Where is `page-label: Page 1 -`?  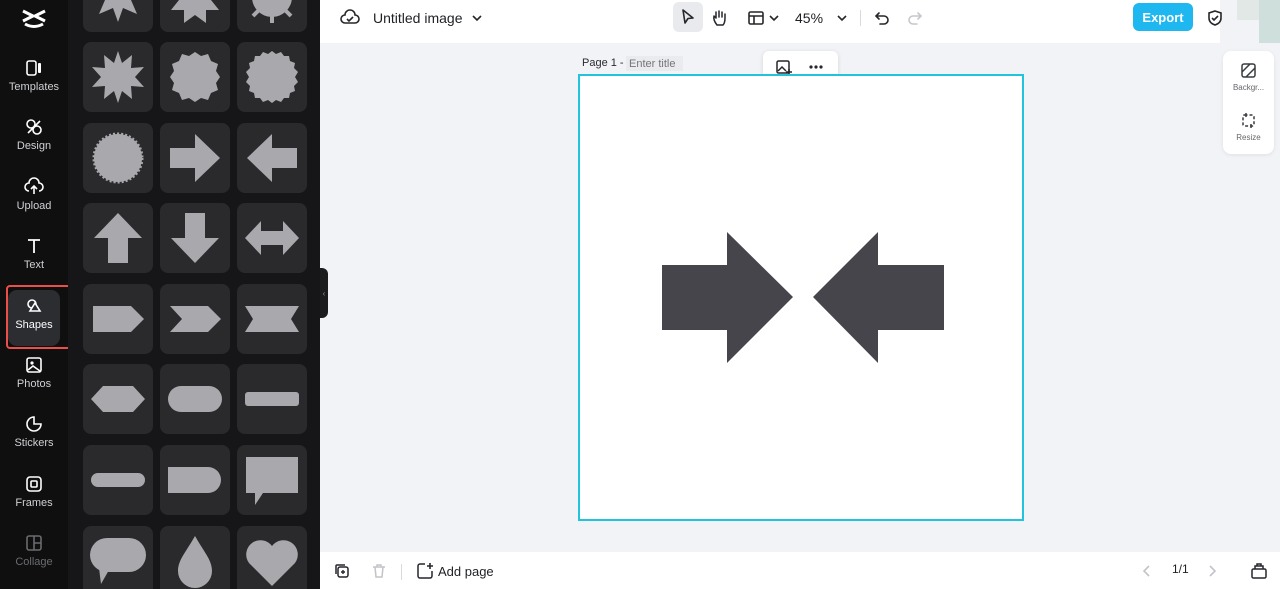 page-label: Page 1 - is located at coordinates (603, 63).